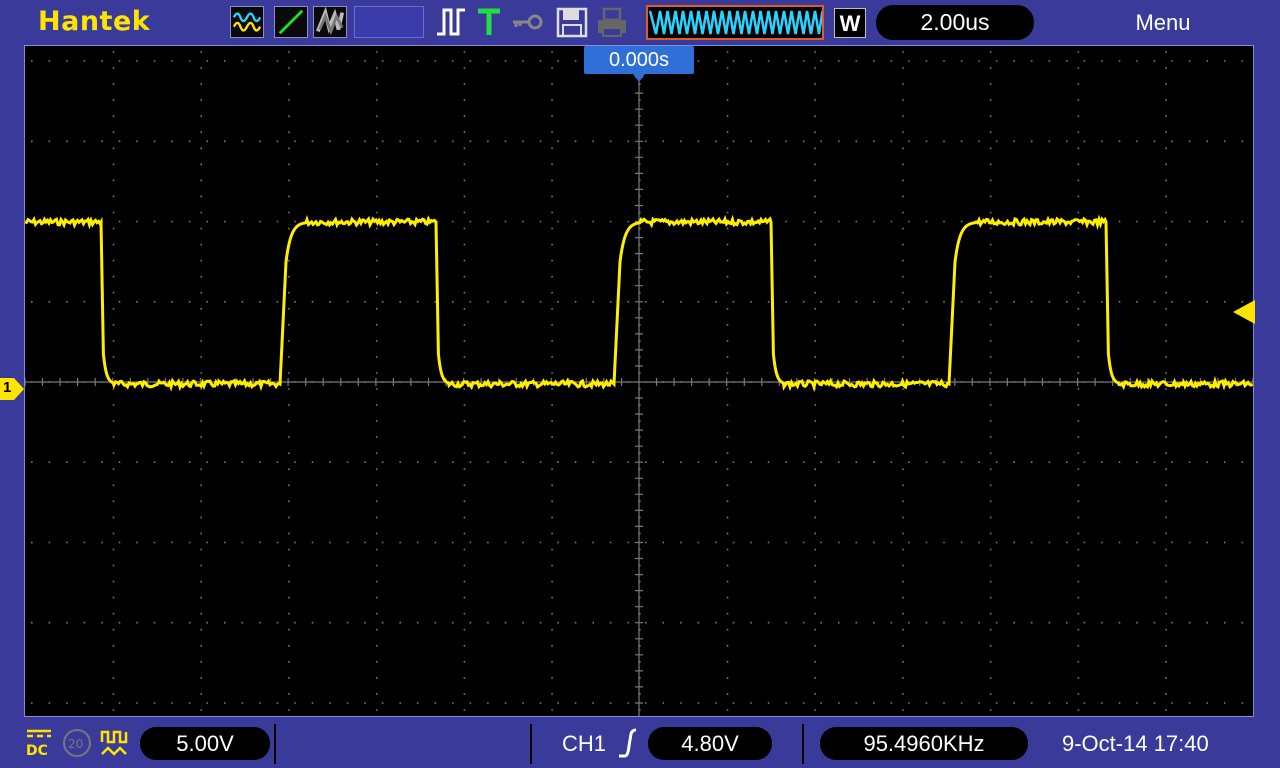 Image resolution: width=1280 pixels, height=768 pixels. What do you see at coordinates (115, 743) in the screenshot?
I see `probe-icon` at bounding box center [115, 743].